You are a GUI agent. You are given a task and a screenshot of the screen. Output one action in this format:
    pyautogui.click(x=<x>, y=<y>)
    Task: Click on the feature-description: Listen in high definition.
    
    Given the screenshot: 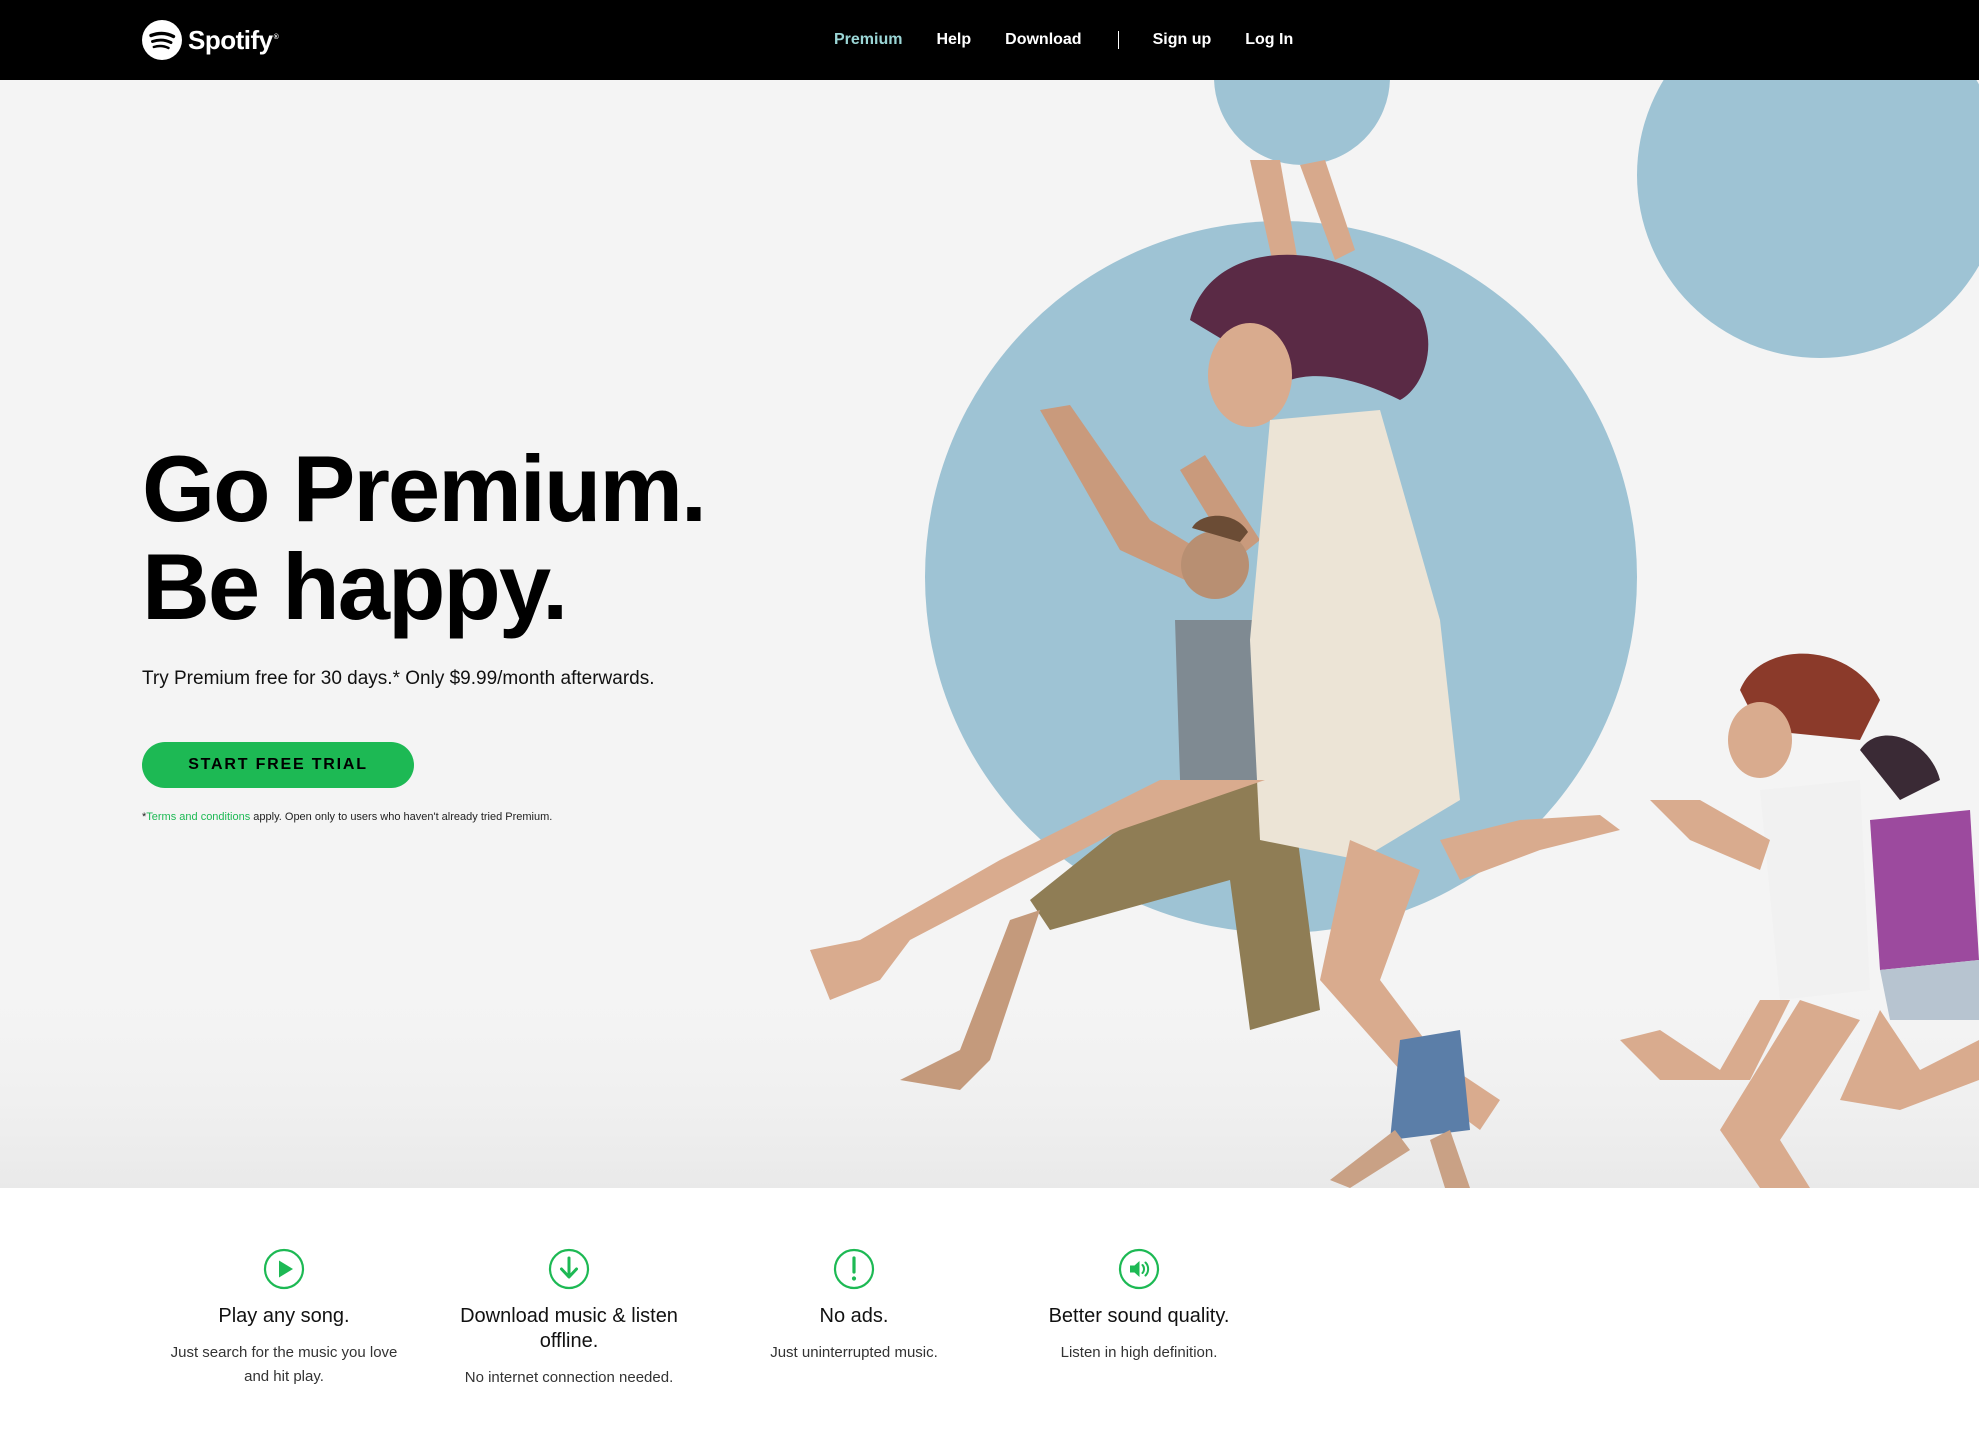 What is the action you would take?
    pyautogui.click(x=1139, y=1352)
    